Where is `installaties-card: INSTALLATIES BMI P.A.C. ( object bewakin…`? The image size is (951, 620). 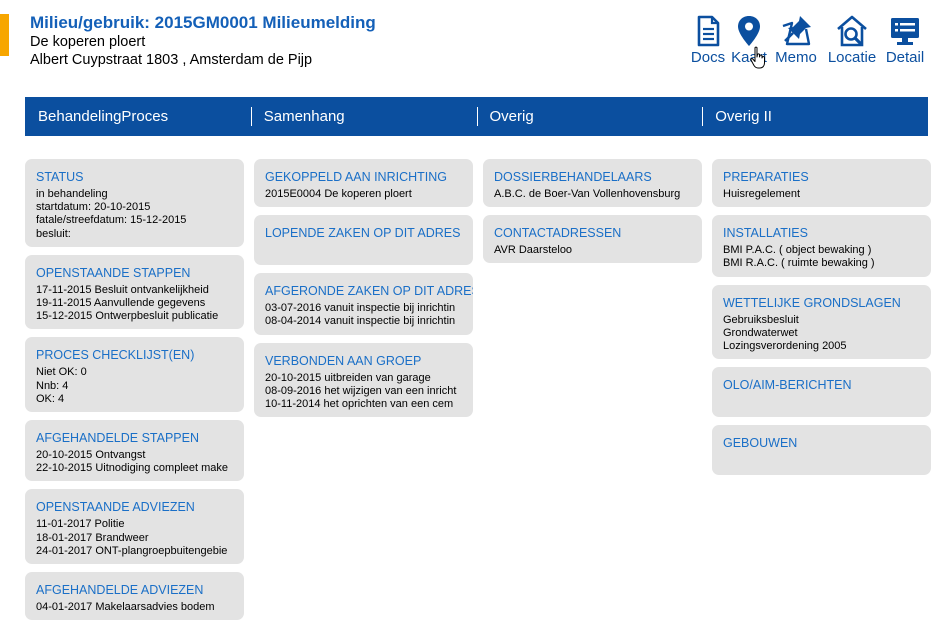 installaties-card: INSTALLATIES BMI P.A.C. ( object bewakin… is located at coordinates (821, 246).